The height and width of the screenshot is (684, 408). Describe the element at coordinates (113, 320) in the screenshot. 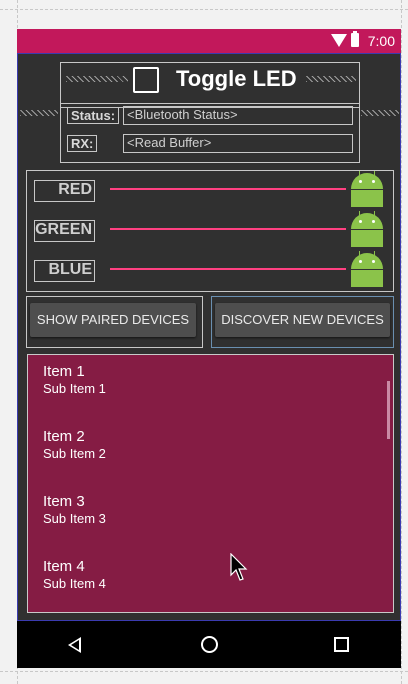

I see `show-paired-devices-button: SHOW PAIRED DEVICES` at that location.